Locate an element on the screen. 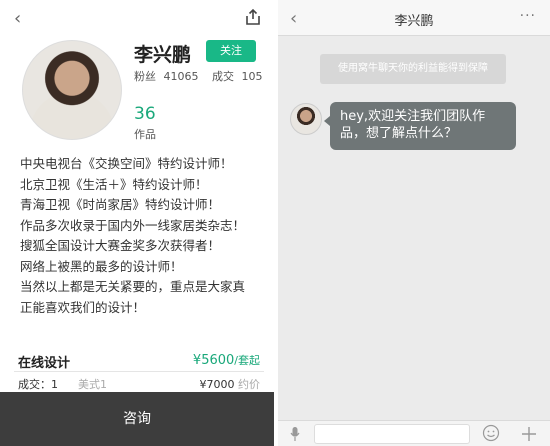 Image resolution: width=550 pixels, height=446 pixels. divider is located at coordinates (139, 371).